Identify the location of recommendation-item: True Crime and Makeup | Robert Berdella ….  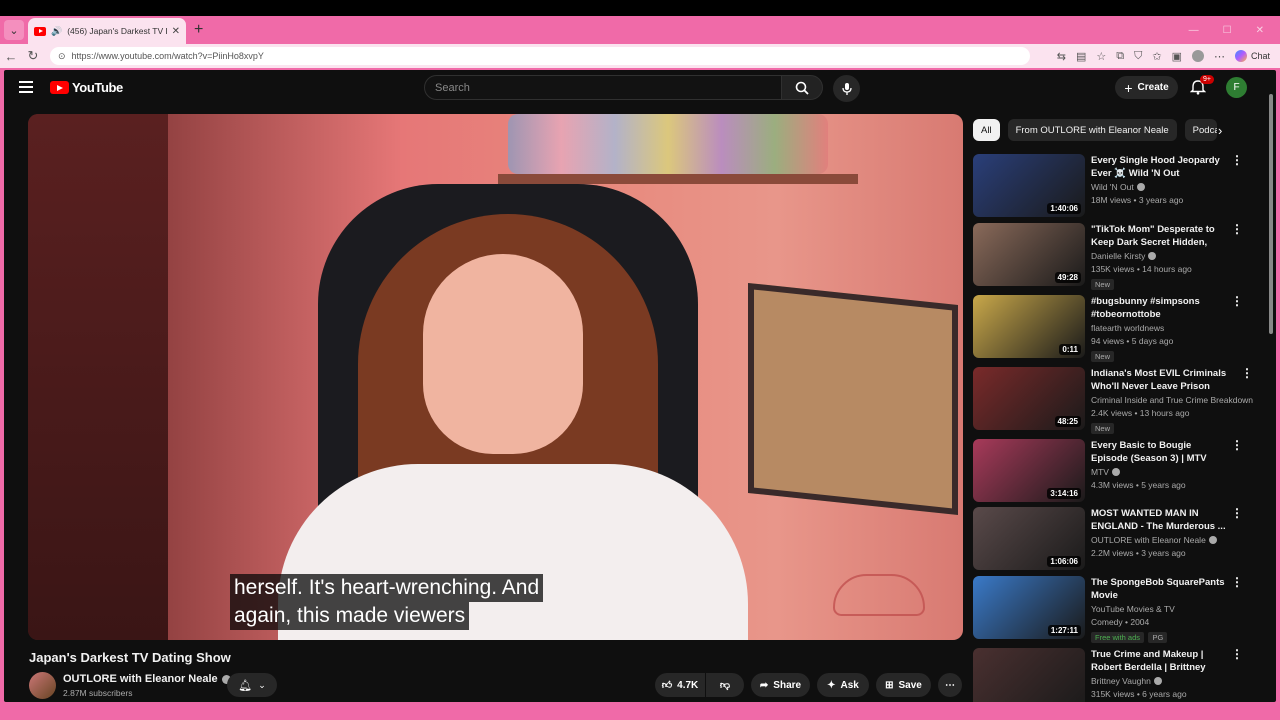
(1108, 675).